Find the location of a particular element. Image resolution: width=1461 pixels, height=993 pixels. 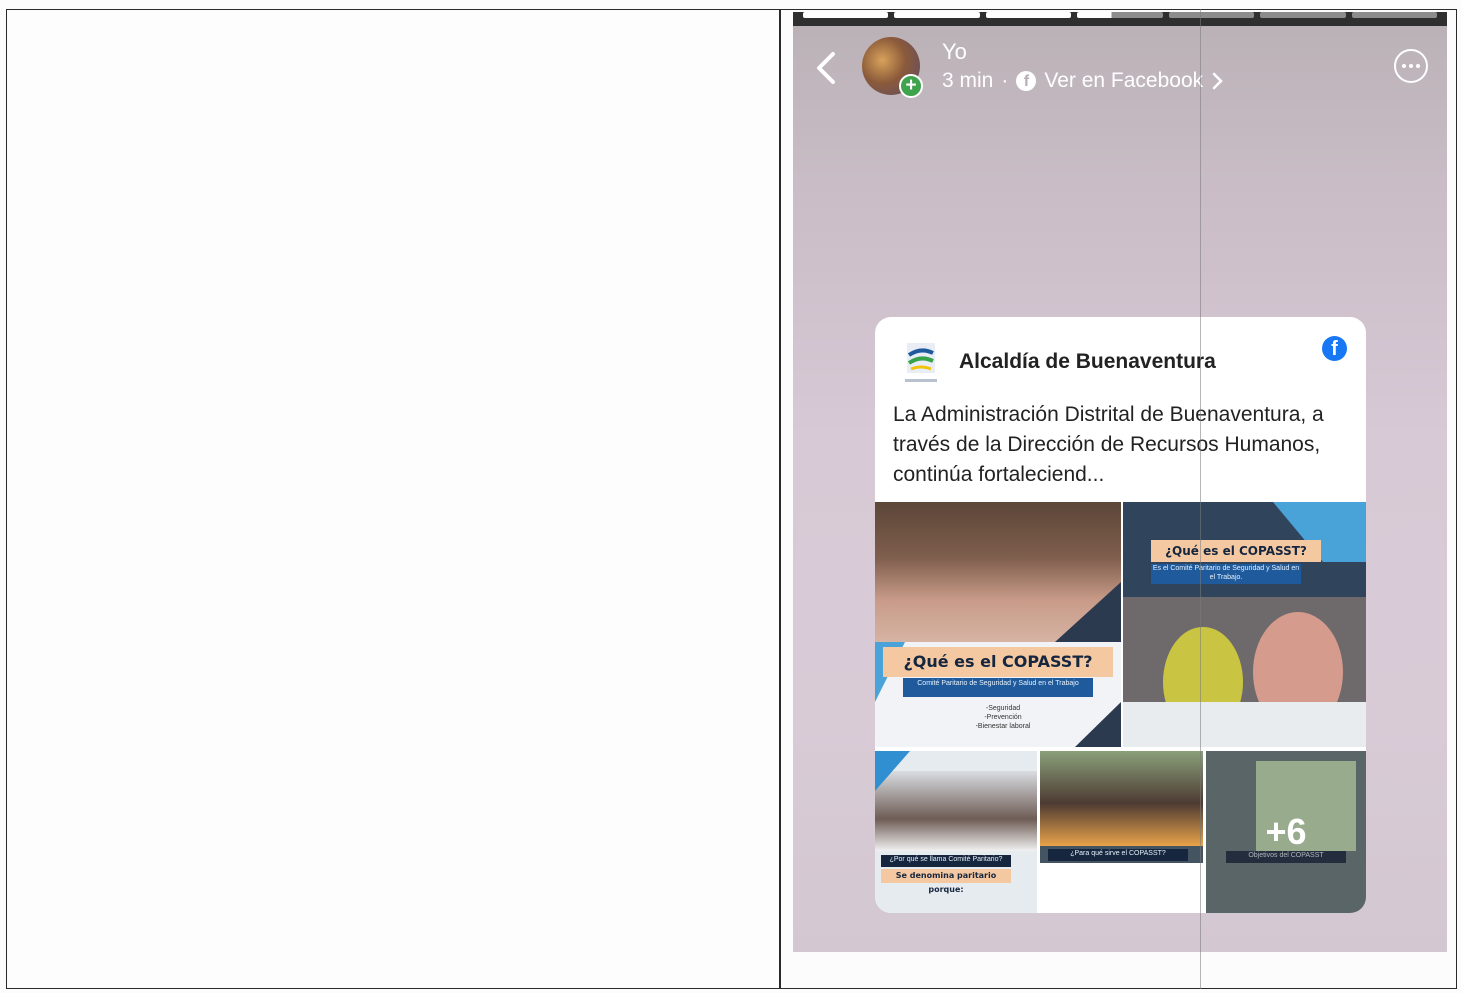

more-options-icon is located at coordinates (1411, 66).